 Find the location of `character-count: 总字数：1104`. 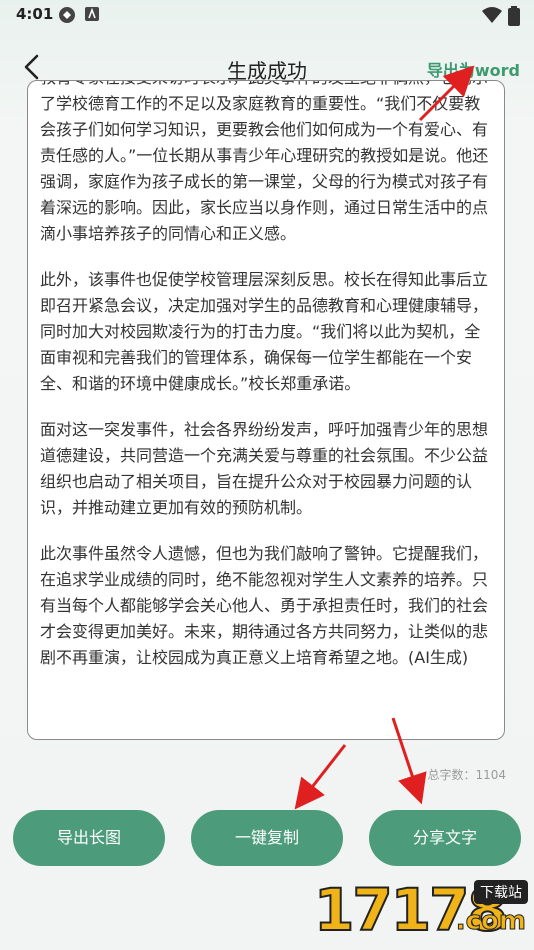

character-count: 总字数：1104 is located at coordinates (466, 775).